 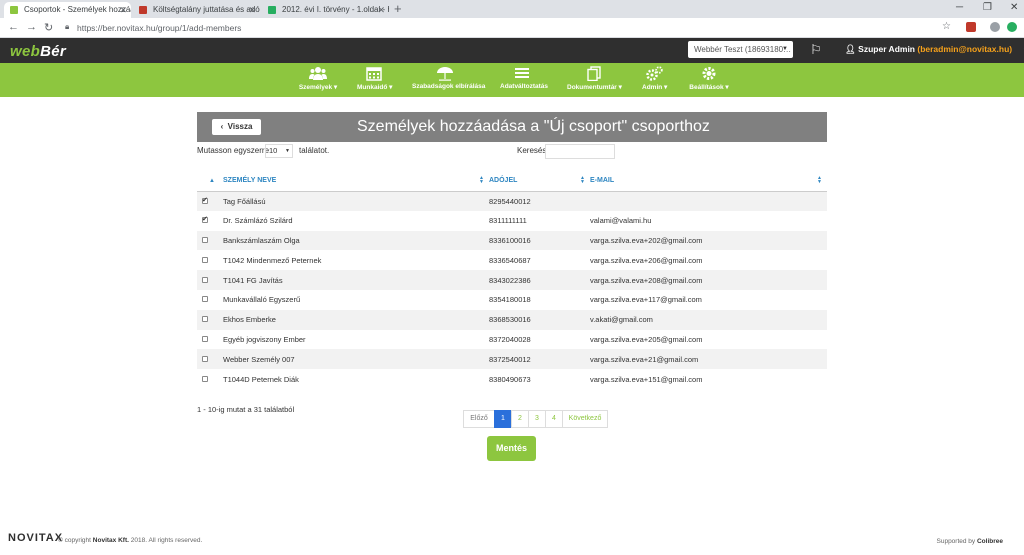 I want to click on page-button: 1, so click(x=503, y=419).